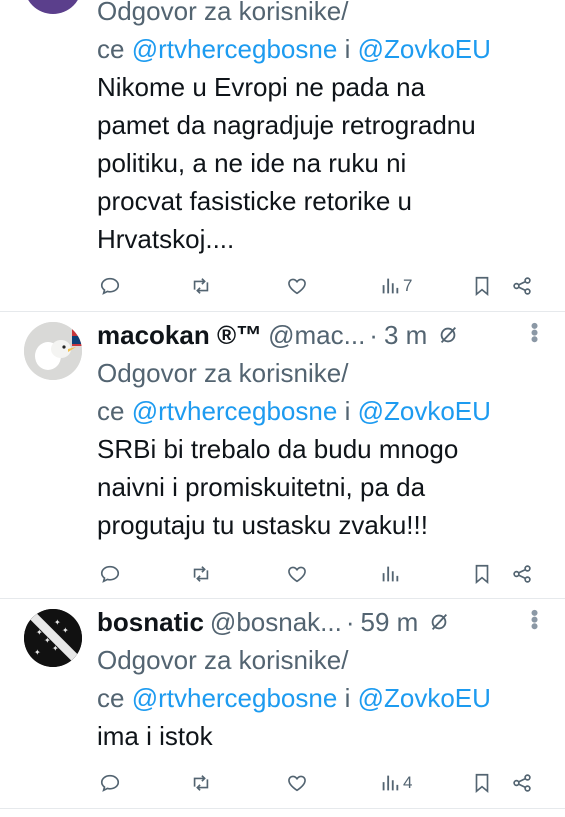  Describe the element at coordinates (179, 335) in the screenshot. I see `display-name: macokan ®™` at that location.